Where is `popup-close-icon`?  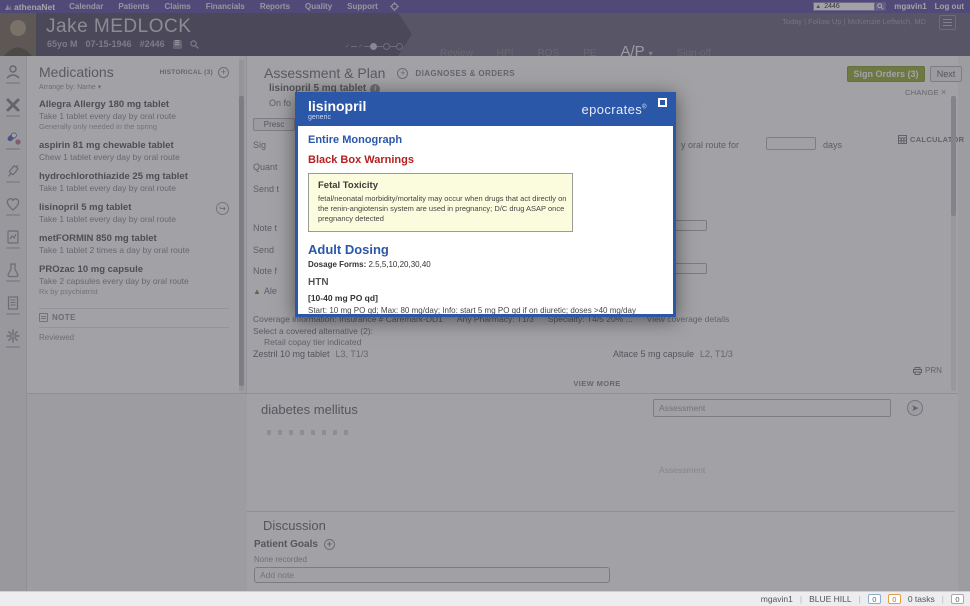
popup-close-icon is located at coordinates (662, 102).